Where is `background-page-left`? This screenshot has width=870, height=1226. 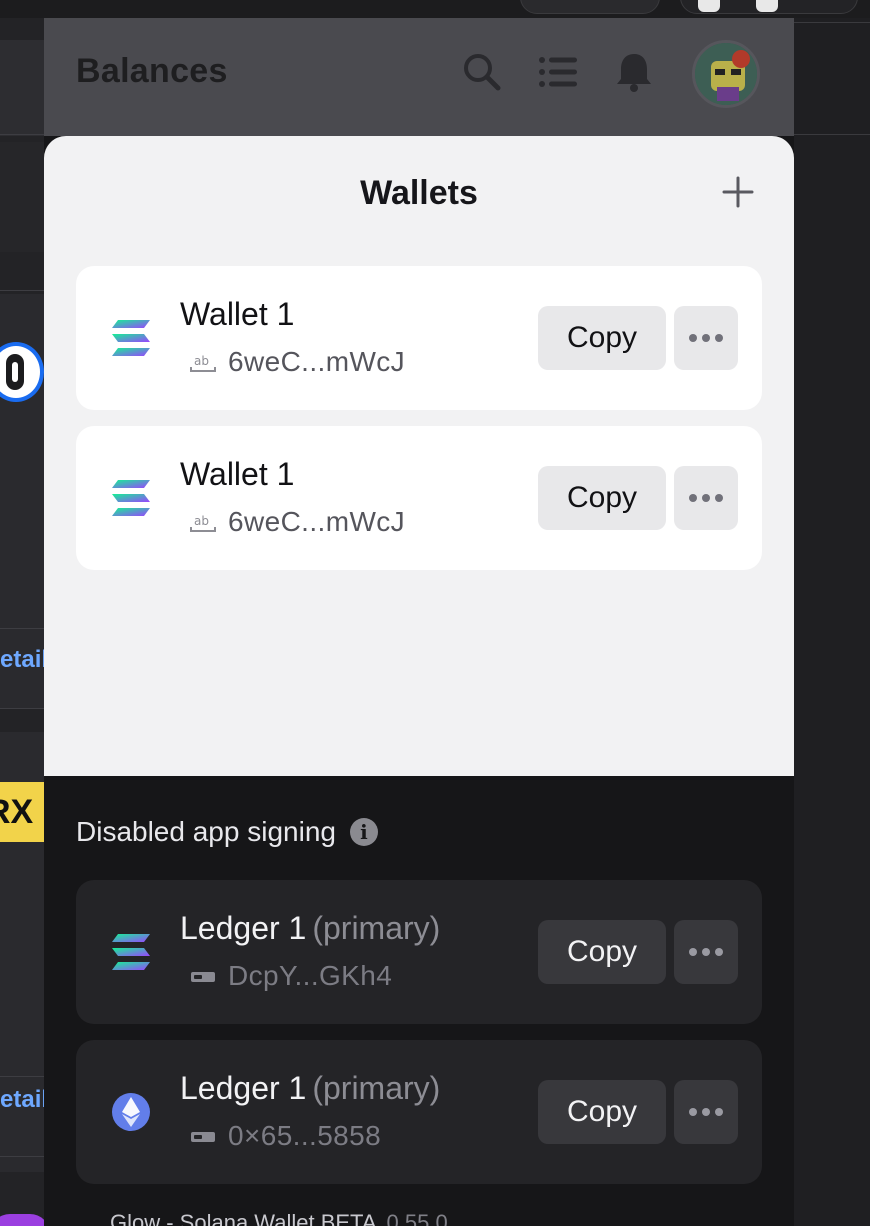 background-page-left is located at coordinates (22, 622).